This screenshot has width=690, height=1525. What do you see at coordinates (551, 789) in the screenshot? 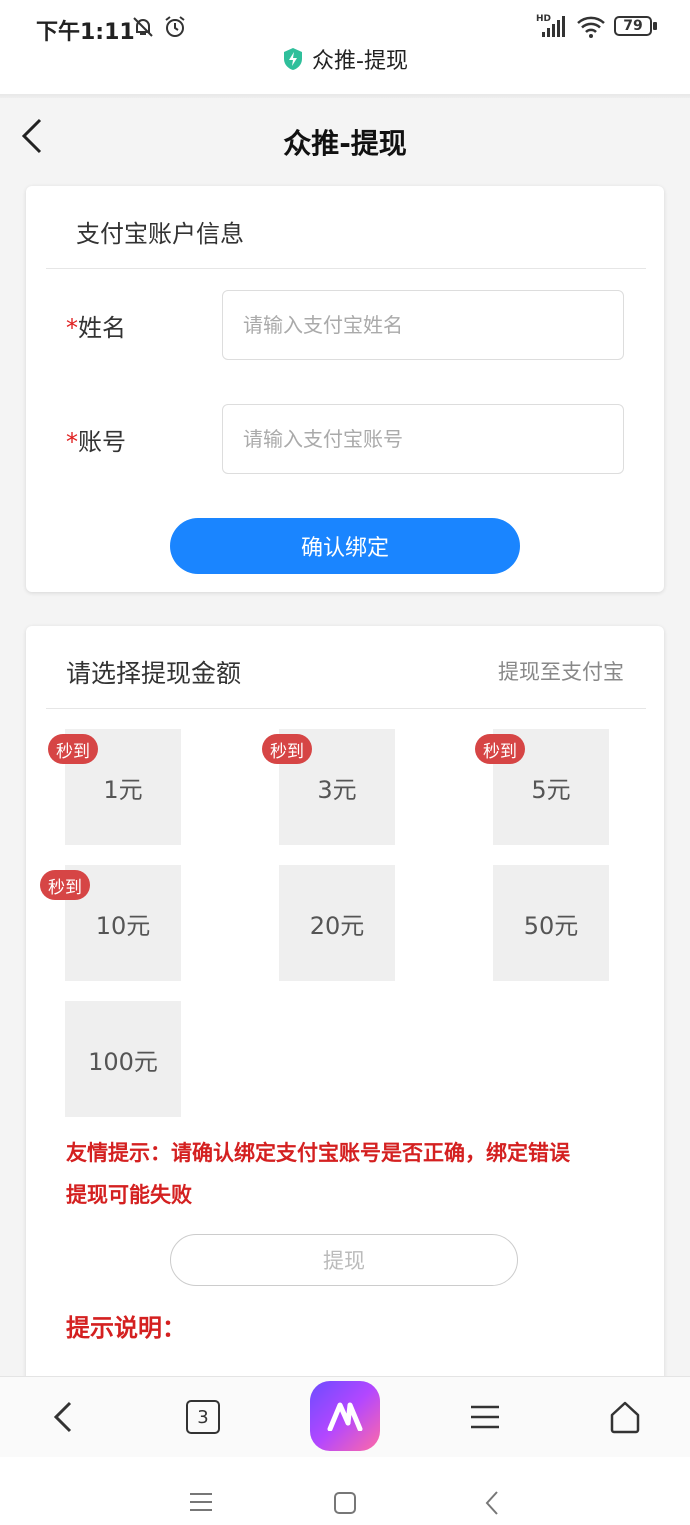
I see `amount-label: 5元` at bounding box center [551, 789].